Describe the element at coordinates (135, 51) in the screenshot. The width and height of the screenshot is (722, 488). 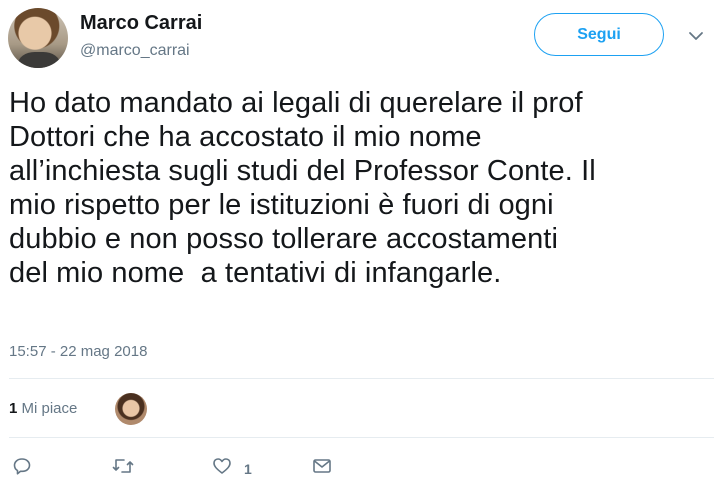
I see `author-handle: @marco_carrai` at that location.